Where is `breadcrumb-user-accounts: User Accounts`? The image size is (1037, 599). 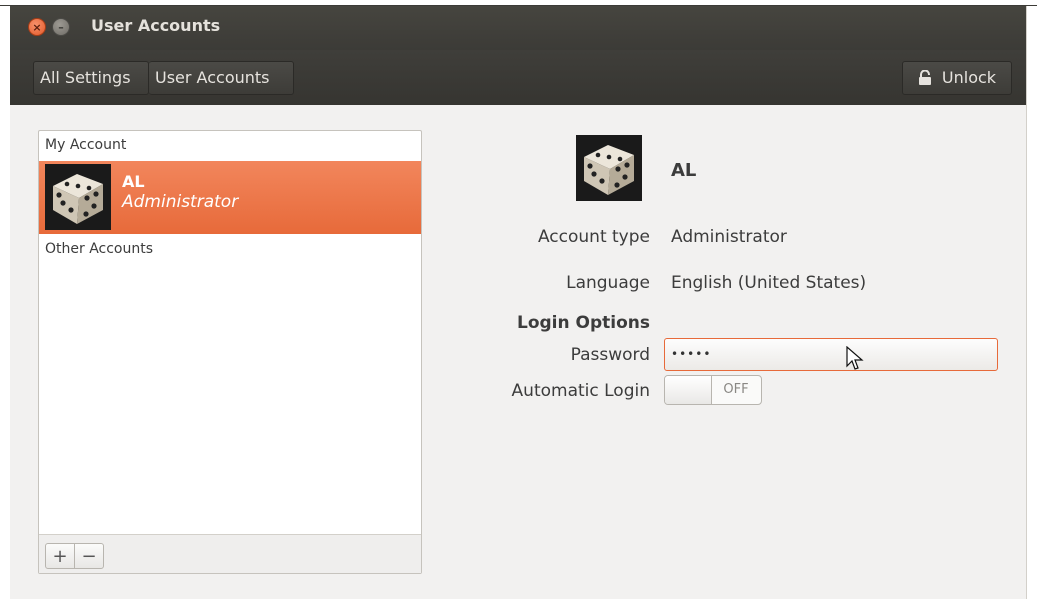
breadcrumb-user-accounts: User Accounts is located at coordinates (221, 78).